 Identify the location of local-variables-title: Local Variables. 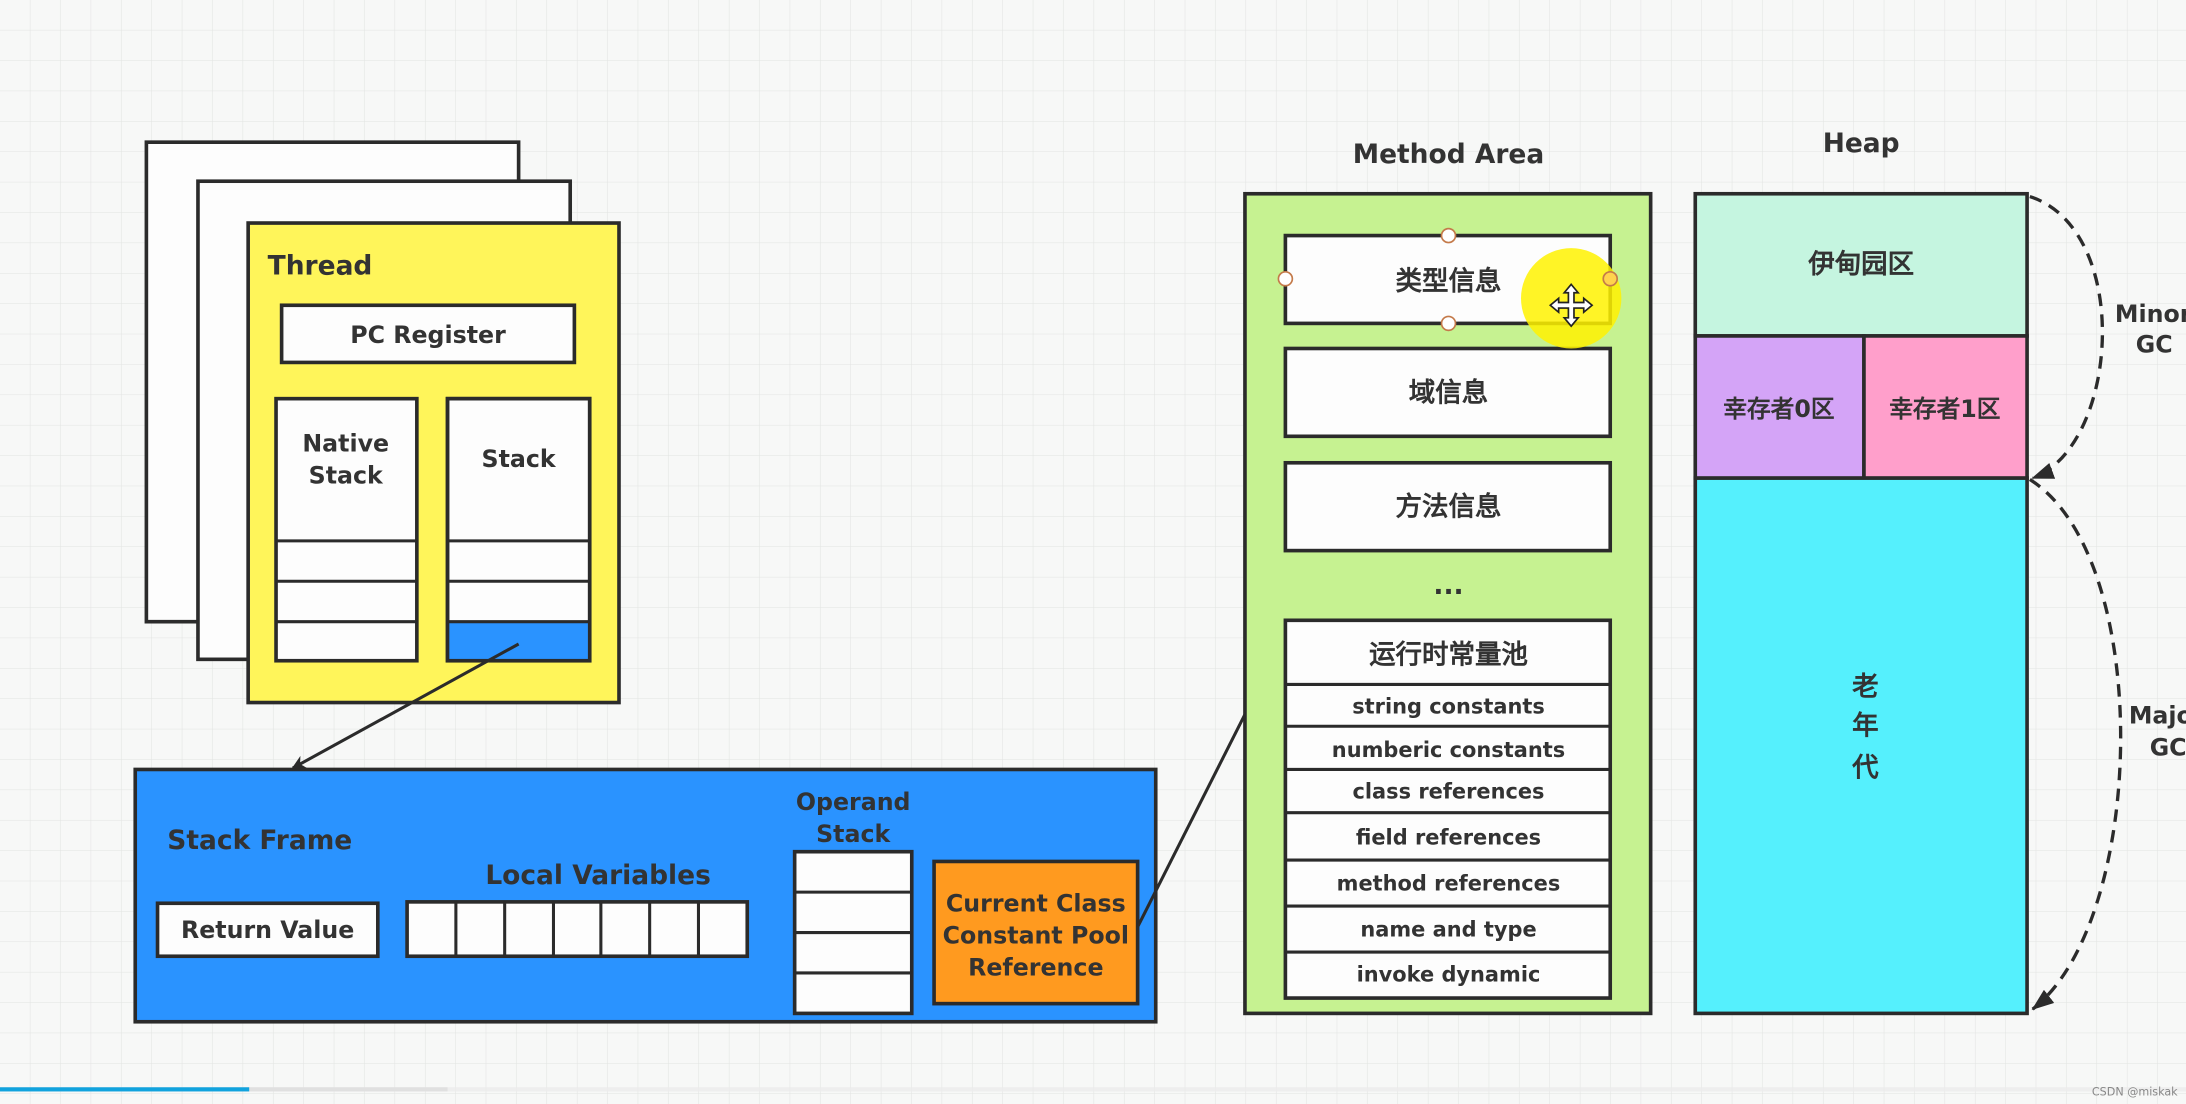
(598, 875).